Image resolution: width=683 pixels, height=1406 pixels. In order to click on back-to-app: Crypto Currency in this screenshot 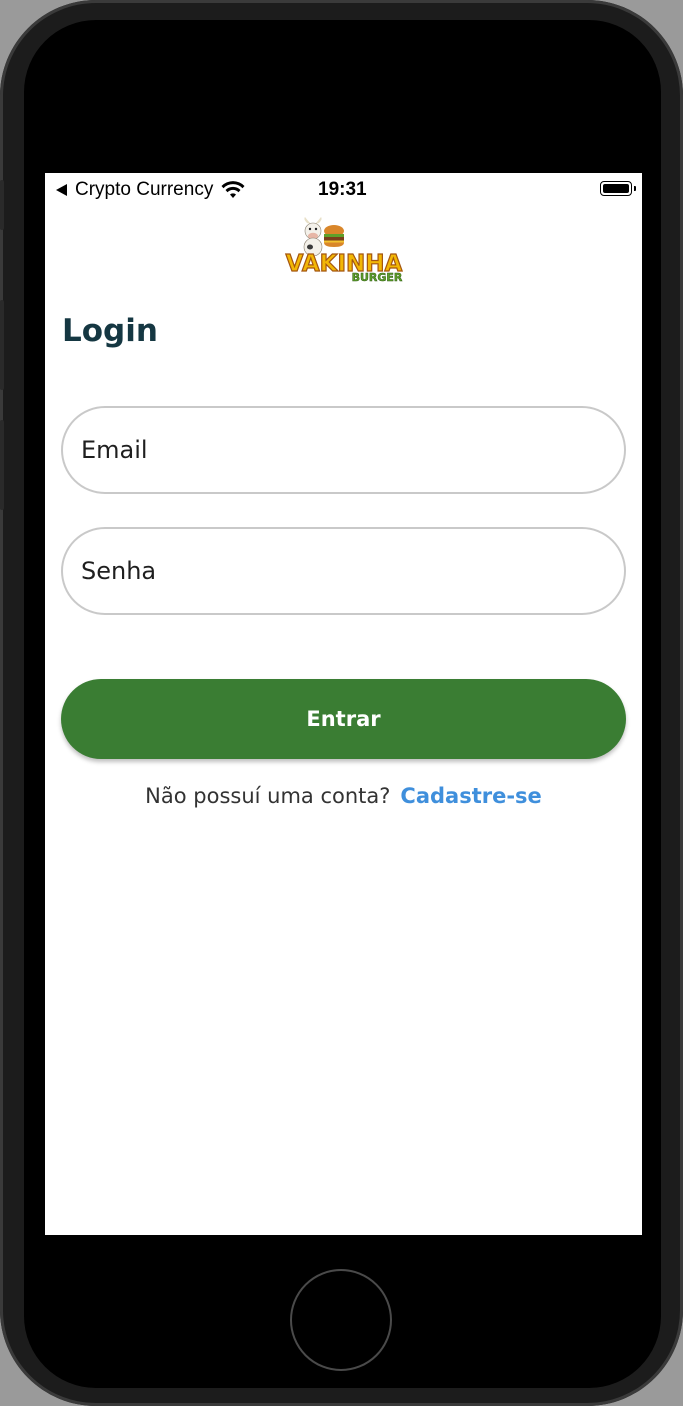, I will do `click(150, 190)`.